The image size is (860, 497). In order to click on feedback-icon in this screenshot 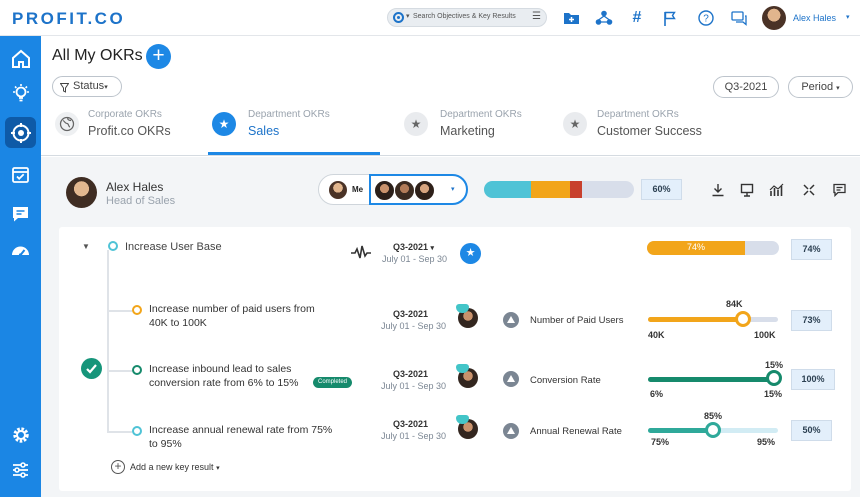, I will do `click(20, 213)`.